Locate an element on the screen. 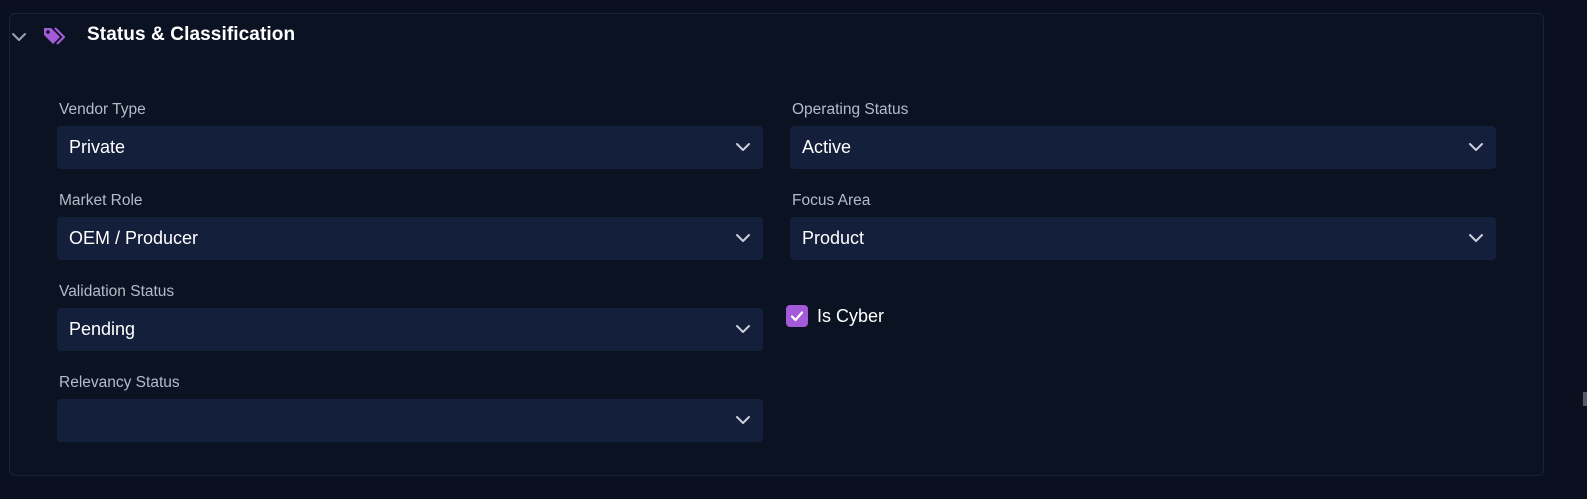  section-header: Status & Classification is located at coordinates (776, 37).